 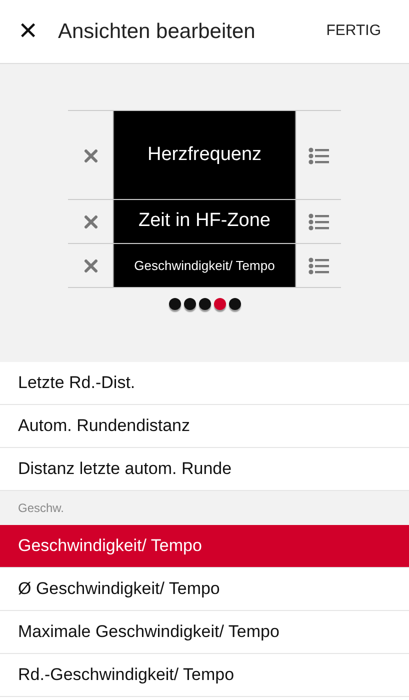 I want to click on close-button: ✕, so click(x=28, y=32).